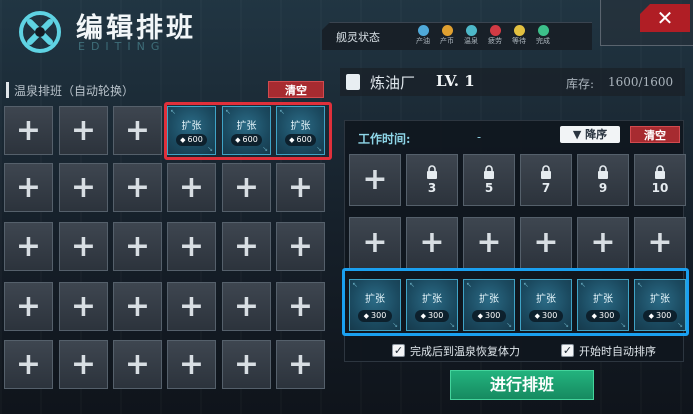 This screenshot has width=693, height=414. Describe the element at coordinates (398, 350) in the screenshot. I see `restore-stamina-checkbox: ✓` at that location.